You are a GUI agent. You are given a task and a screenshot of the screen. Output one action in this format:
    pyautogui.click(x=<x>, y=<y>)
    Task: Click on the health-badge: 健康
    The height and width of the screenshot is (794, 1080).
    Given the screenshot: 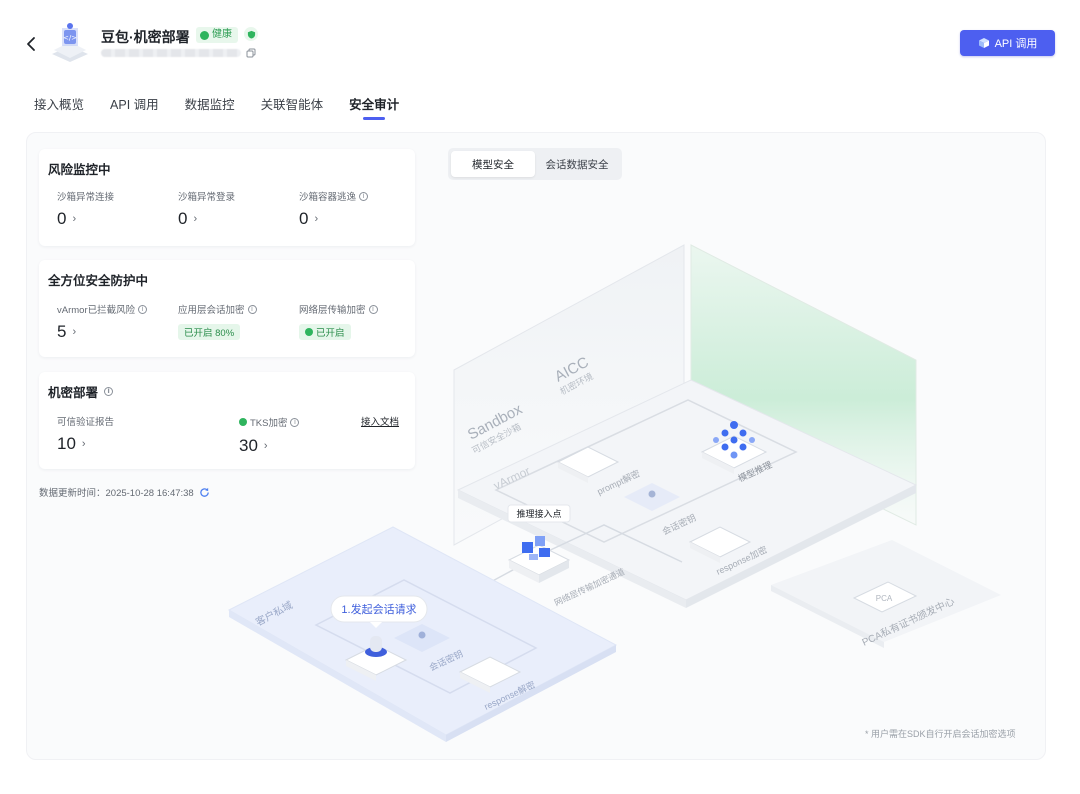 What is the action you would take?
    pyautogui.click(x=217, y=35)
    